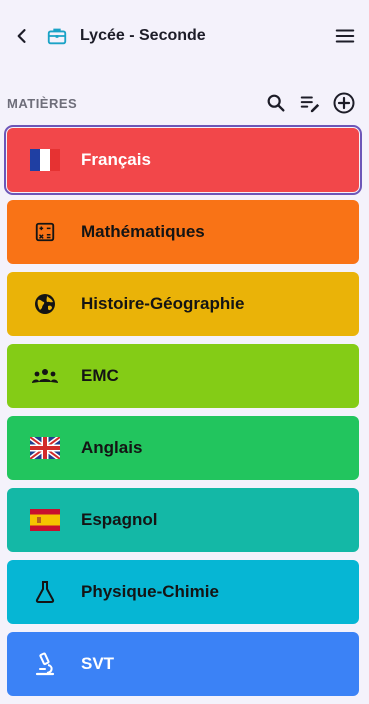  Describe the element at coordinates (183, 160) in the screenshot. I see `subject-item-francais: Français` at that location.